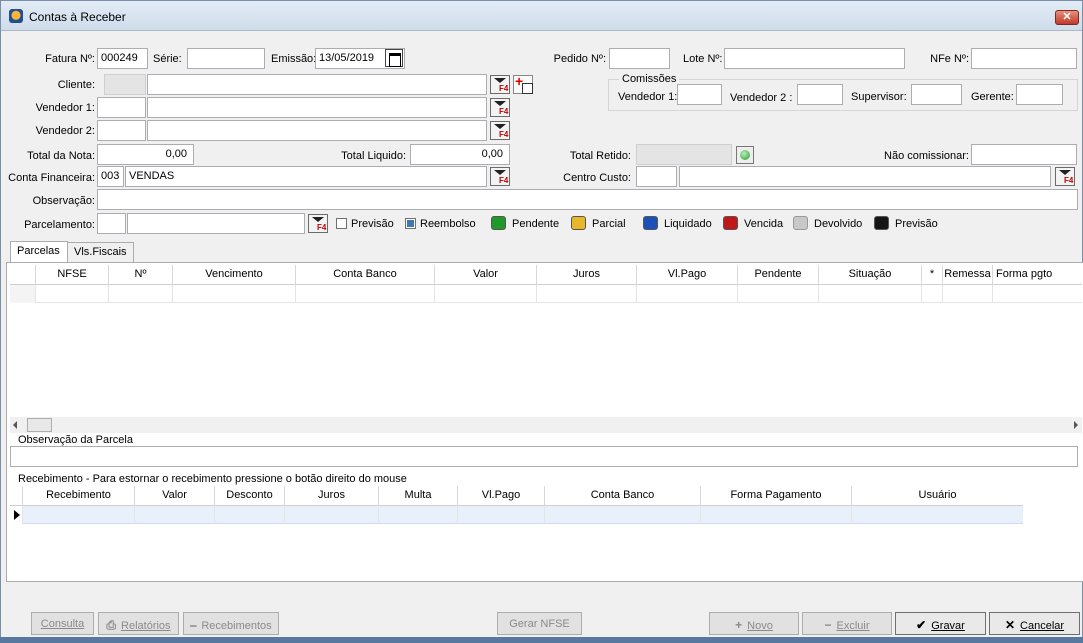  I want to click on lote-input, so click(814, 58).